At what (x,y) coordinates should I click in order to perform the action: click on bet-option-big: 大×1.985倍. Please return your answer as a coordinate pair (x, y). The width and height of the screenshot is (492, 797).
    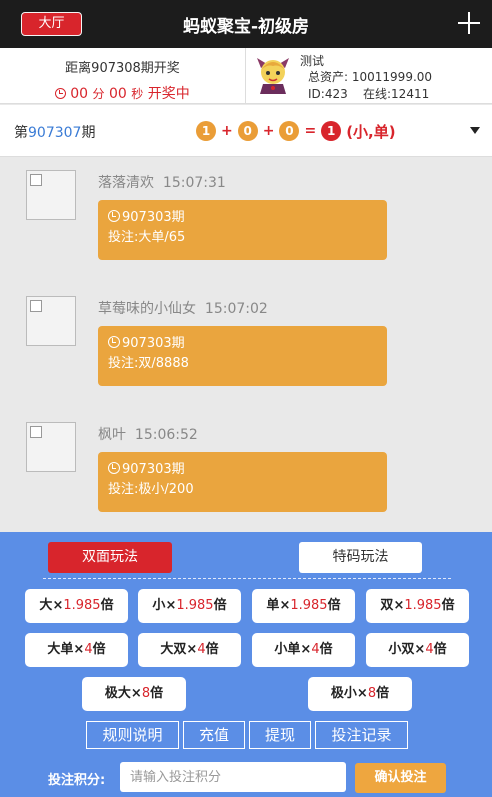
    Looking at the image, I should click on (76, 606).